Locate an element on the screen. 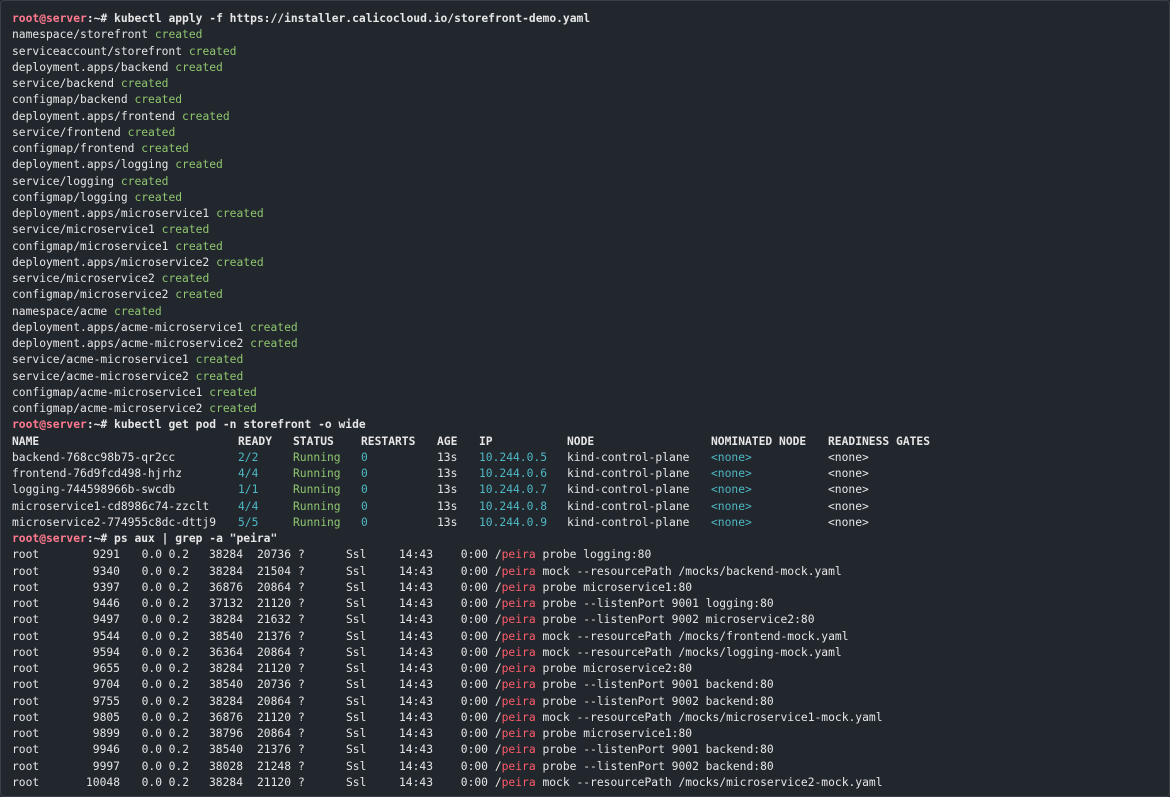 This screenshot has height=797, width=1170. pod-cell: microservice1-cd8986c74-zzclt is located at coordinates (111, 506).